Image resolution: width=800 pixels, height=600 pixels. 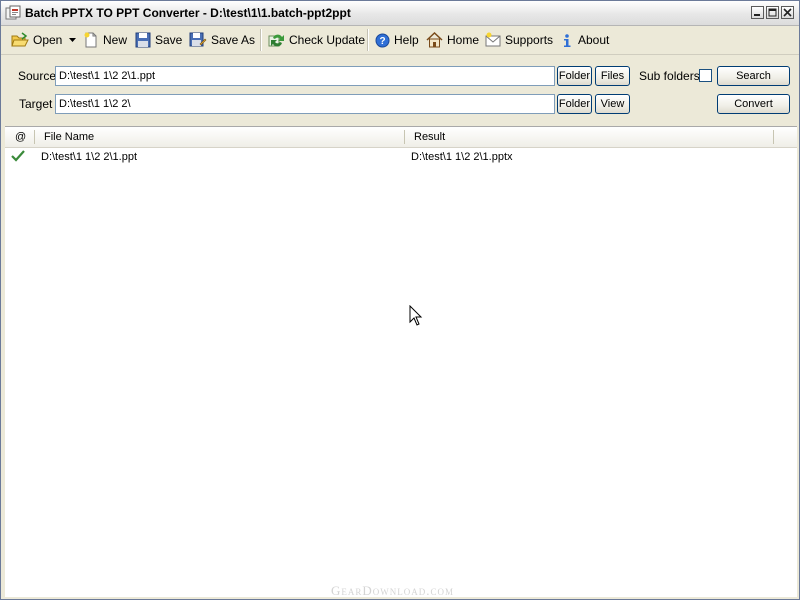 What do you see at coordinates (305, 76) in the screenshot?
I see `source-input` at bounding box center [305, 76].